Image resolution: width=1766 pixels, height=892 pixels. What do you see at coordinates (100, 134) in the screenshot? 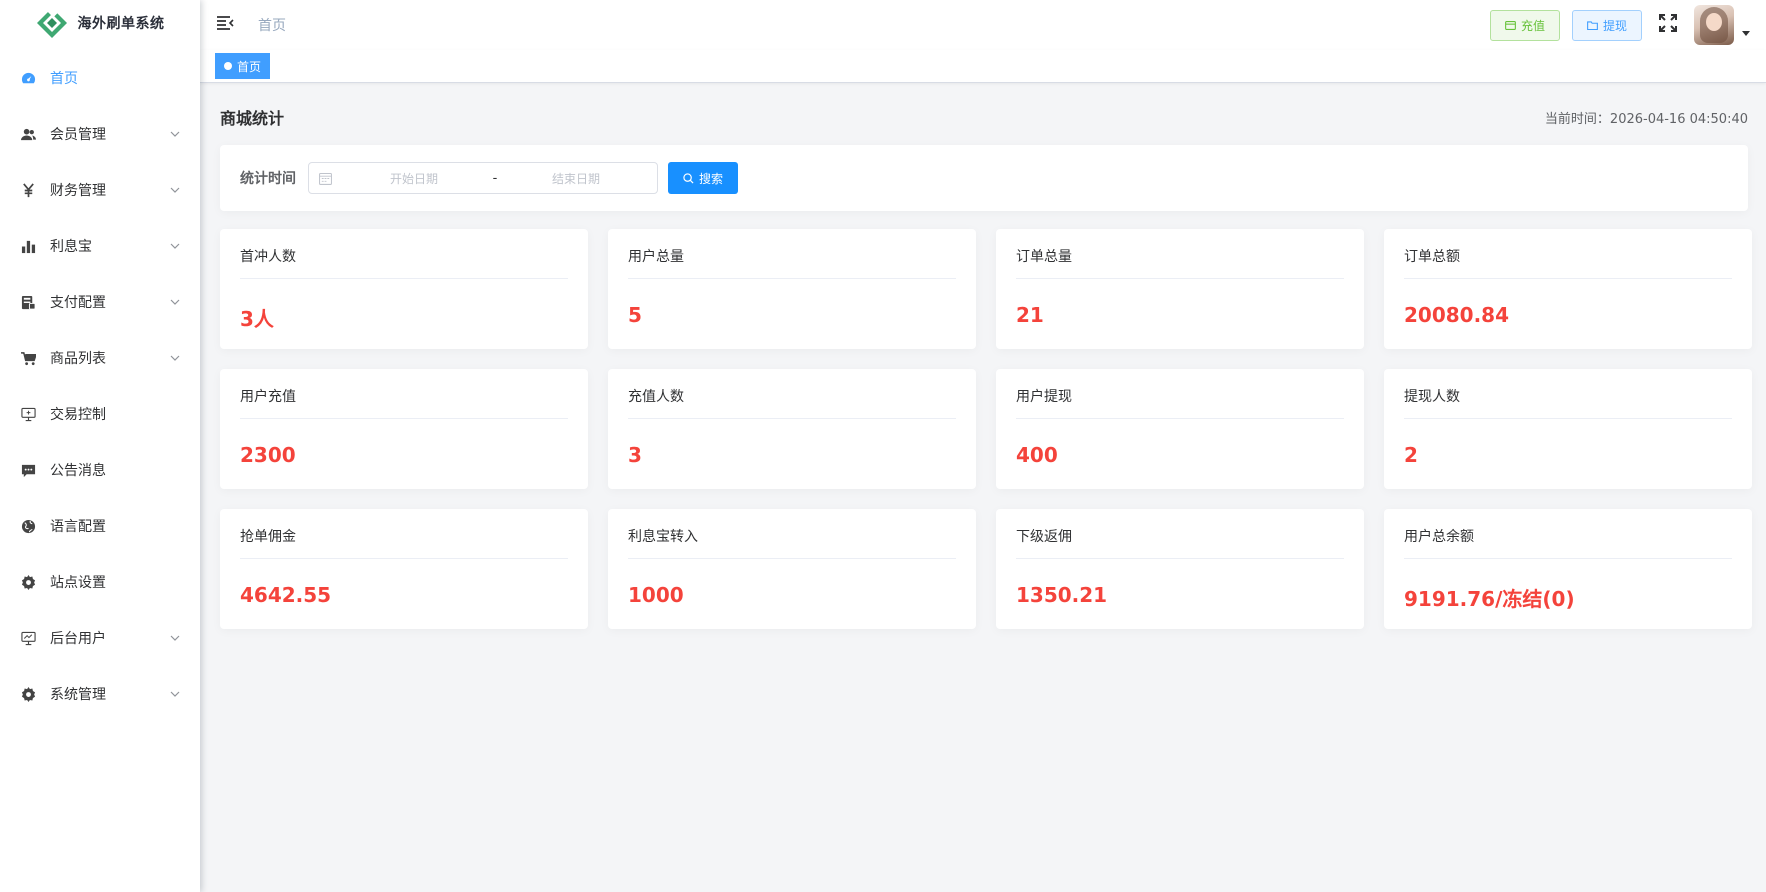
I see `sidebar-item-members: 会员管理` at bounding box center [100, 134].